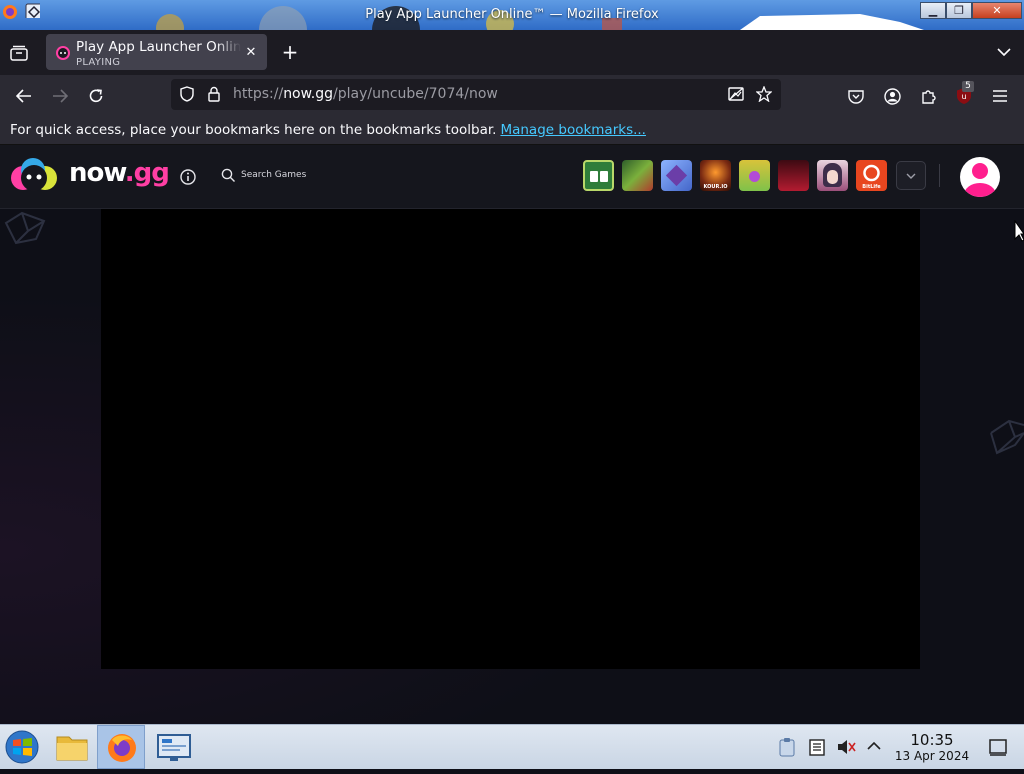  I want to click on nowgg-logo-text: now.gg, so click(119, 173).